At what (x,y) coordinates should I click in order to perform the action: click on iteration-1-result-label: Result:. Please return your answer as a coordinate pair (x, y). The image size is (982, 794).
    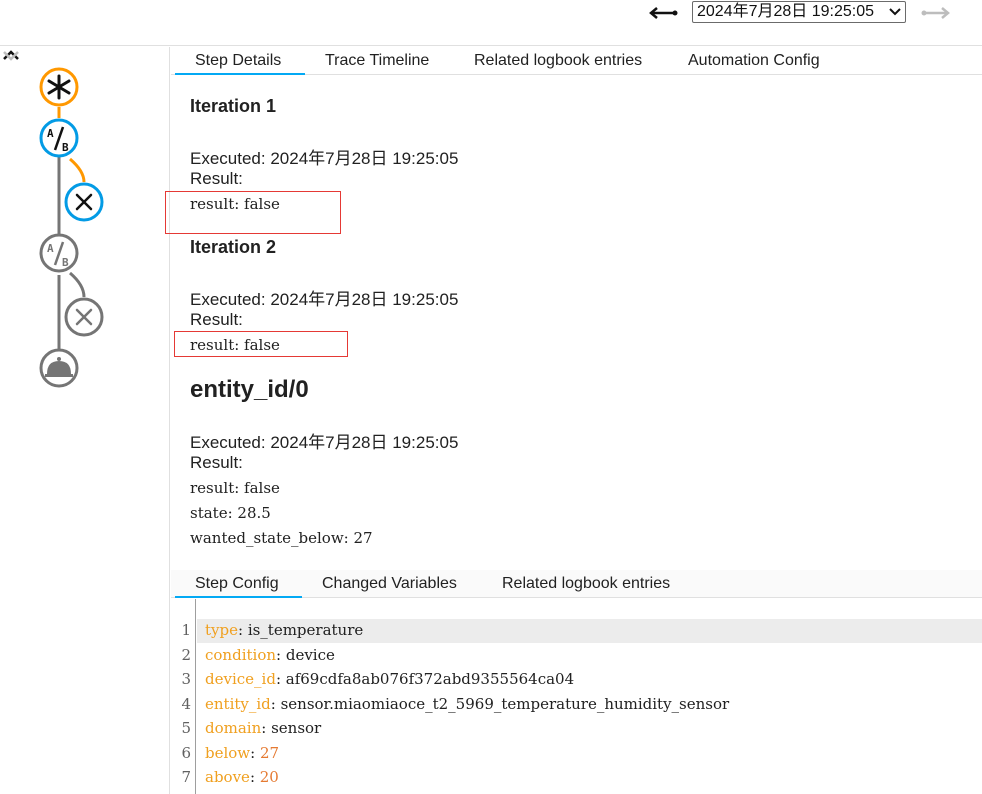
    Looking at the image, I should click on (216, 178).